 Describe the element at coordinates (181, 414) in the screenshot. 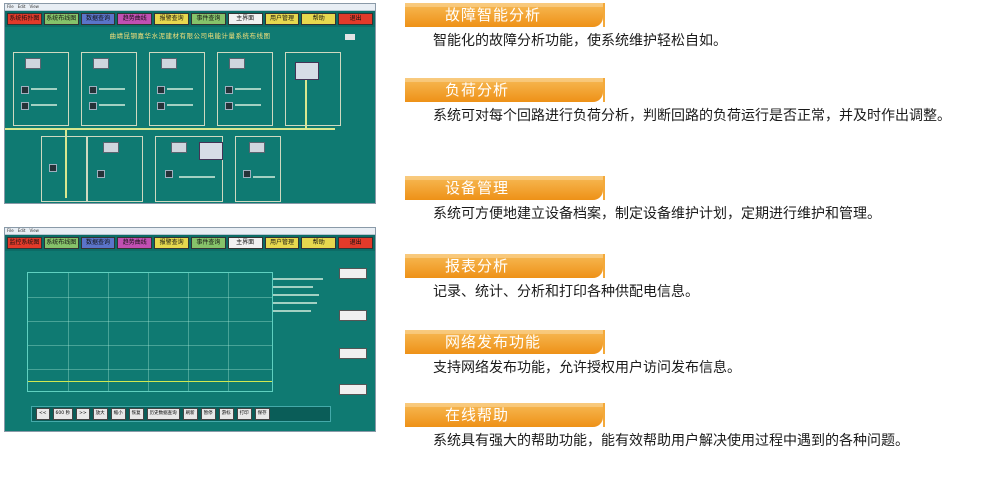

I see `curve-toolbar: << 600 秒 >> 放大 缩小 恢复 历史数据查询 刷新 暂停 游标 打印 保存` at that location.